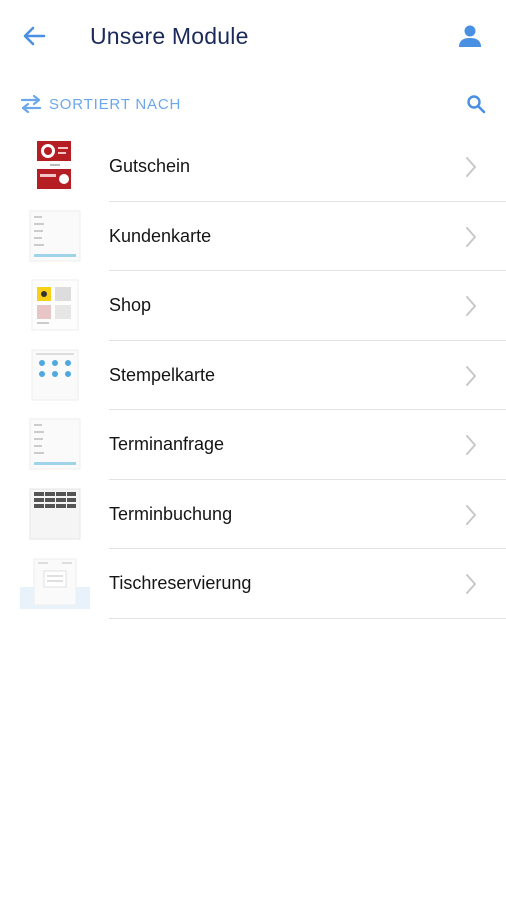  What do you see at coordinates (307, 618) in the screenshot?
I see `divider` at bounding box center [307, 618].